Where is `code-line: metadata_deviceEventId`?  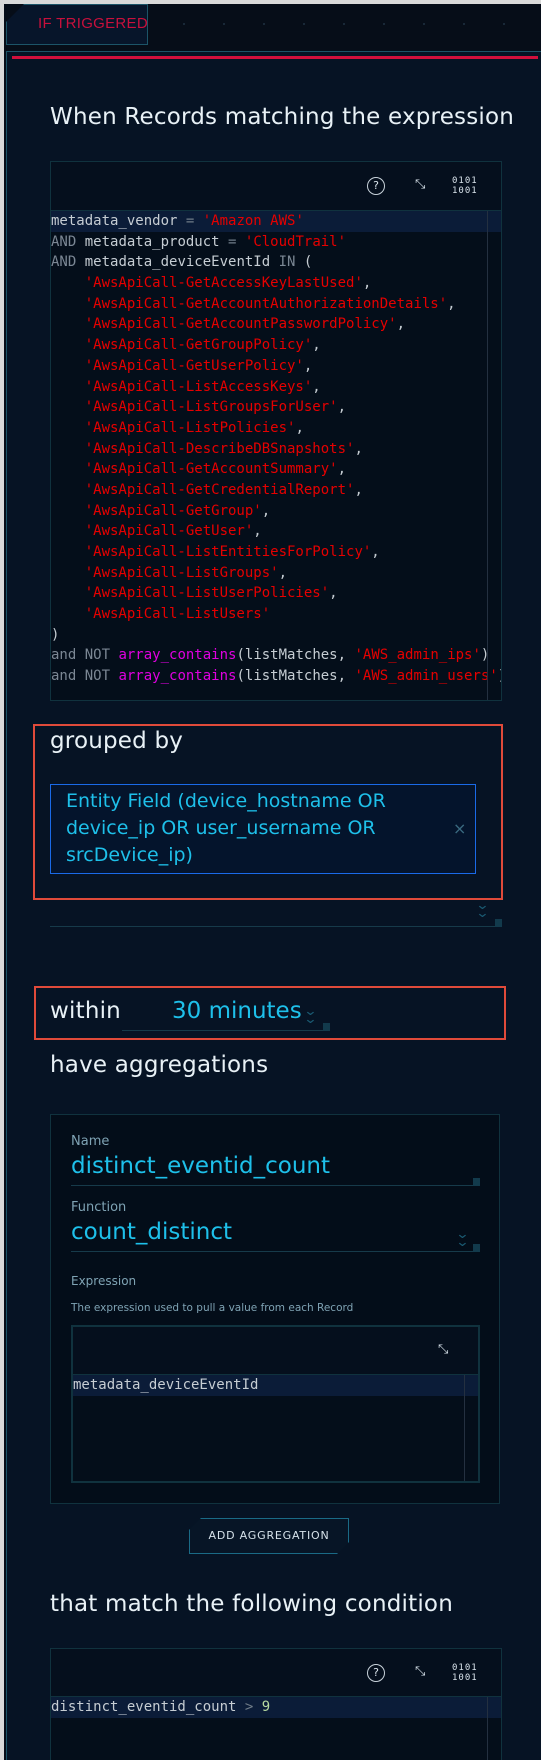
code-line: metadata_deviceEventId is located at coordinates (275, 1385).